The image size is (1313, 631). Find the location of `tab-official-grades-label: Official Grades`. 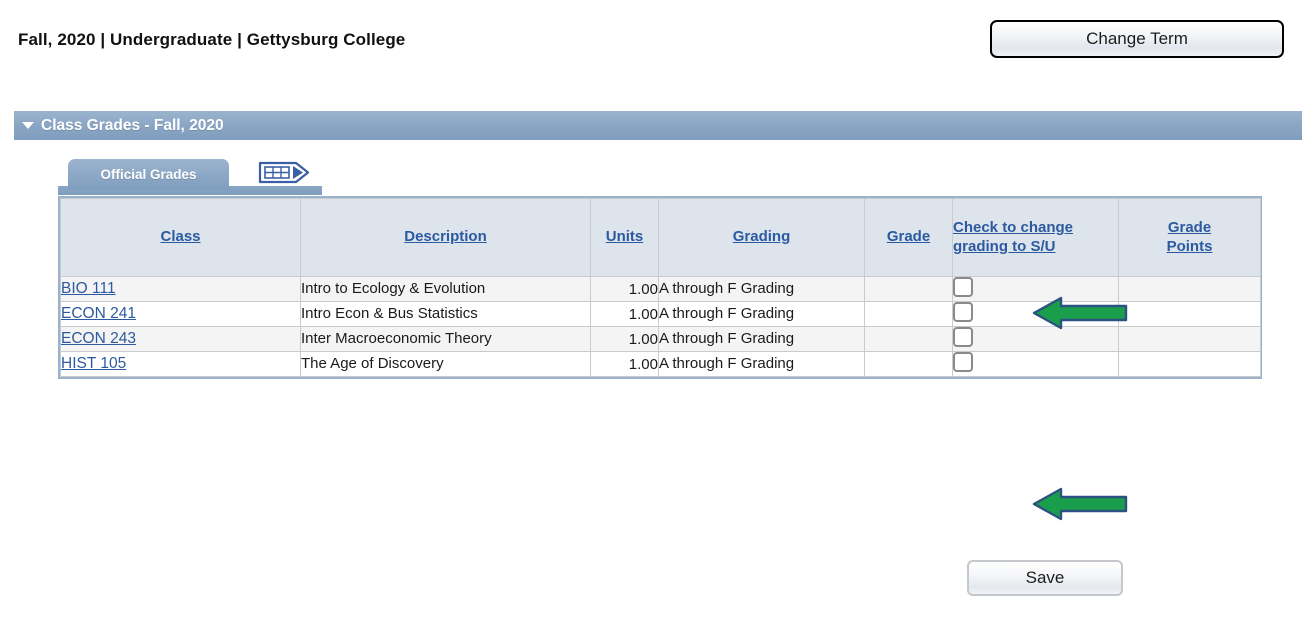

tab-official-grades-label: Official Grades is located at coordinates (148, 174).